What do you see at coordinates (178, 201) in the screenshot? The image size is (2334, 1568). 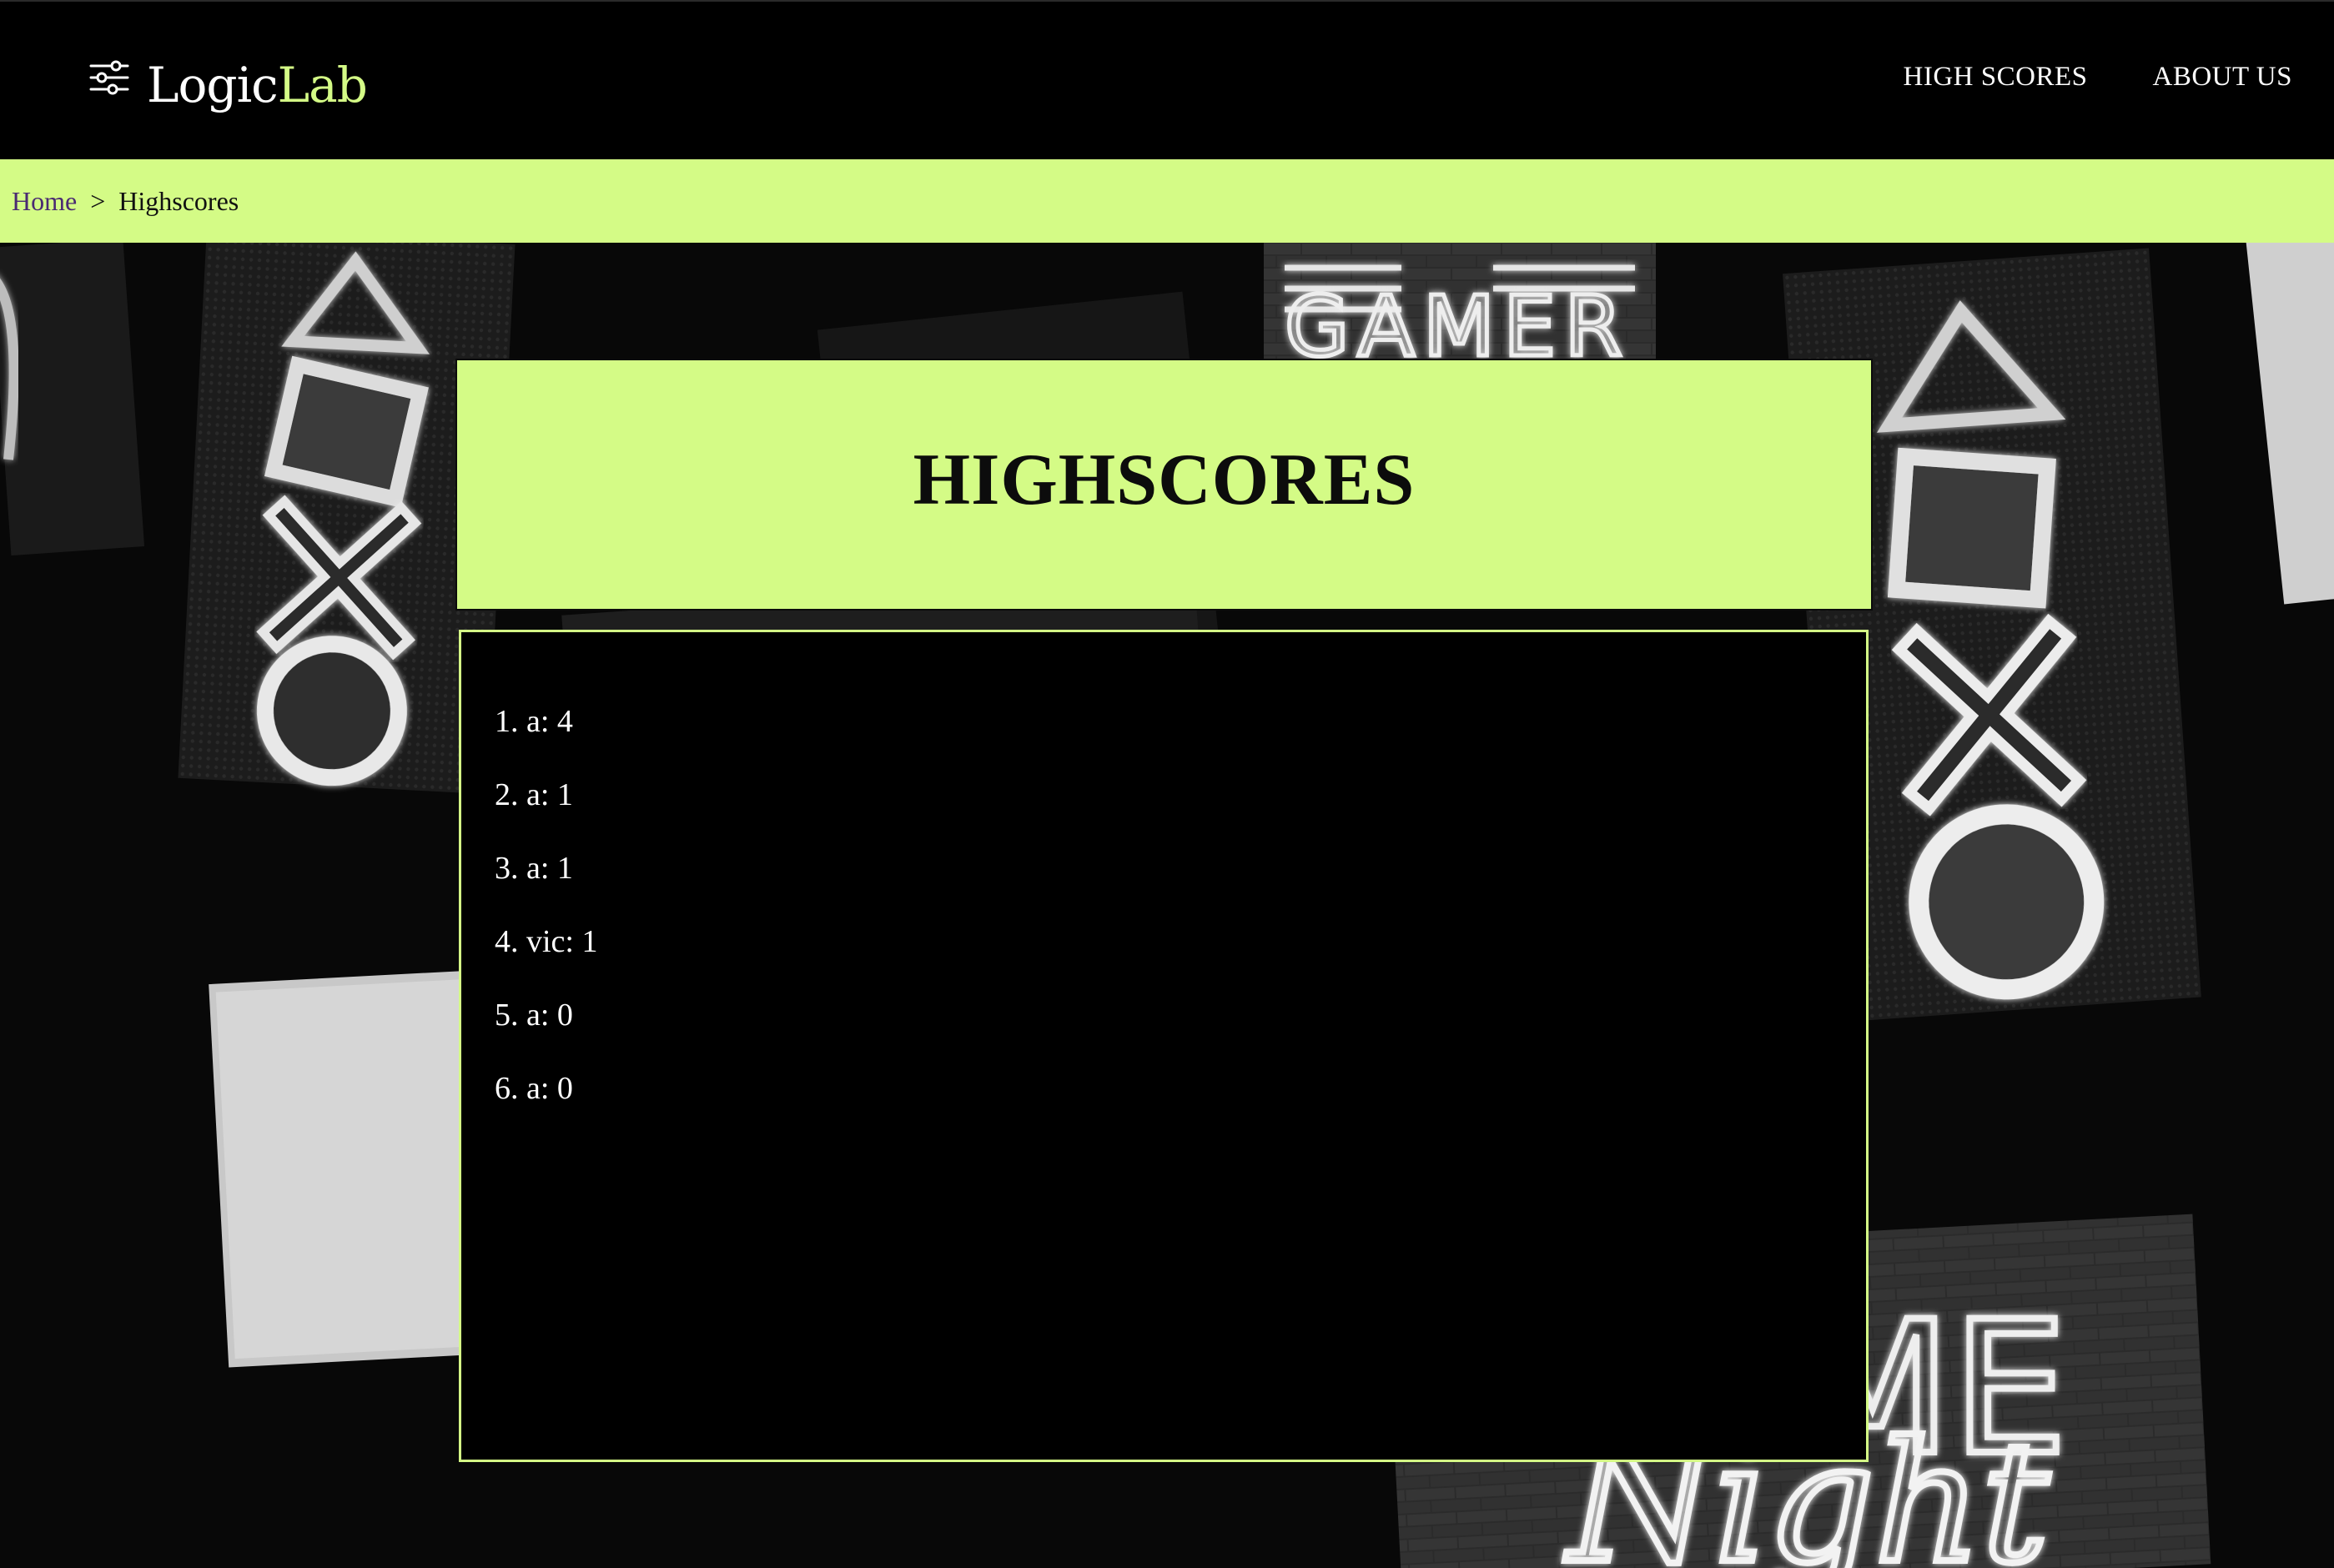 I see `breadcrumb-current: Highscores` at bounding box center [178, 201].